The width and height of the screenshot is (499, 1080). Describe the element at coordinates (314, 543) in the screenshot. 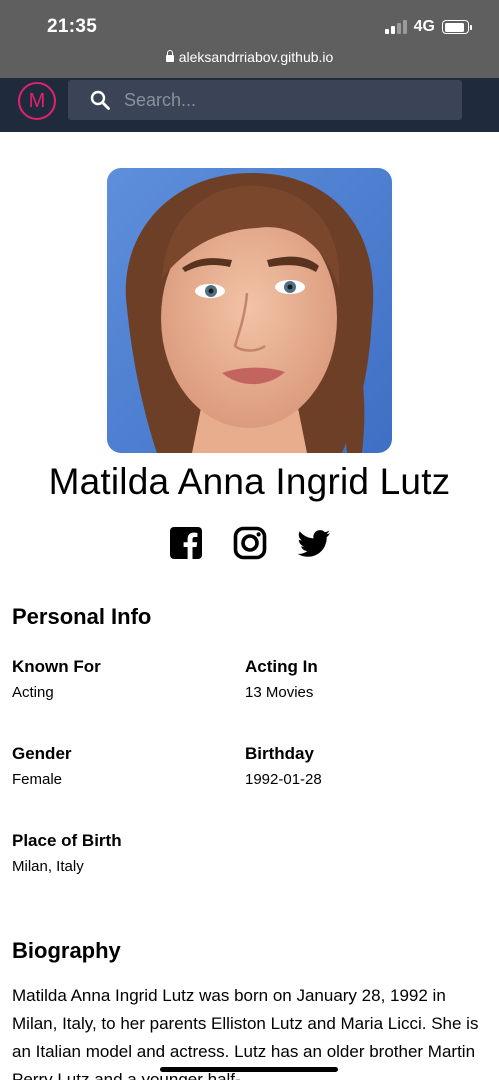

I see `twitter-icon` at that location.